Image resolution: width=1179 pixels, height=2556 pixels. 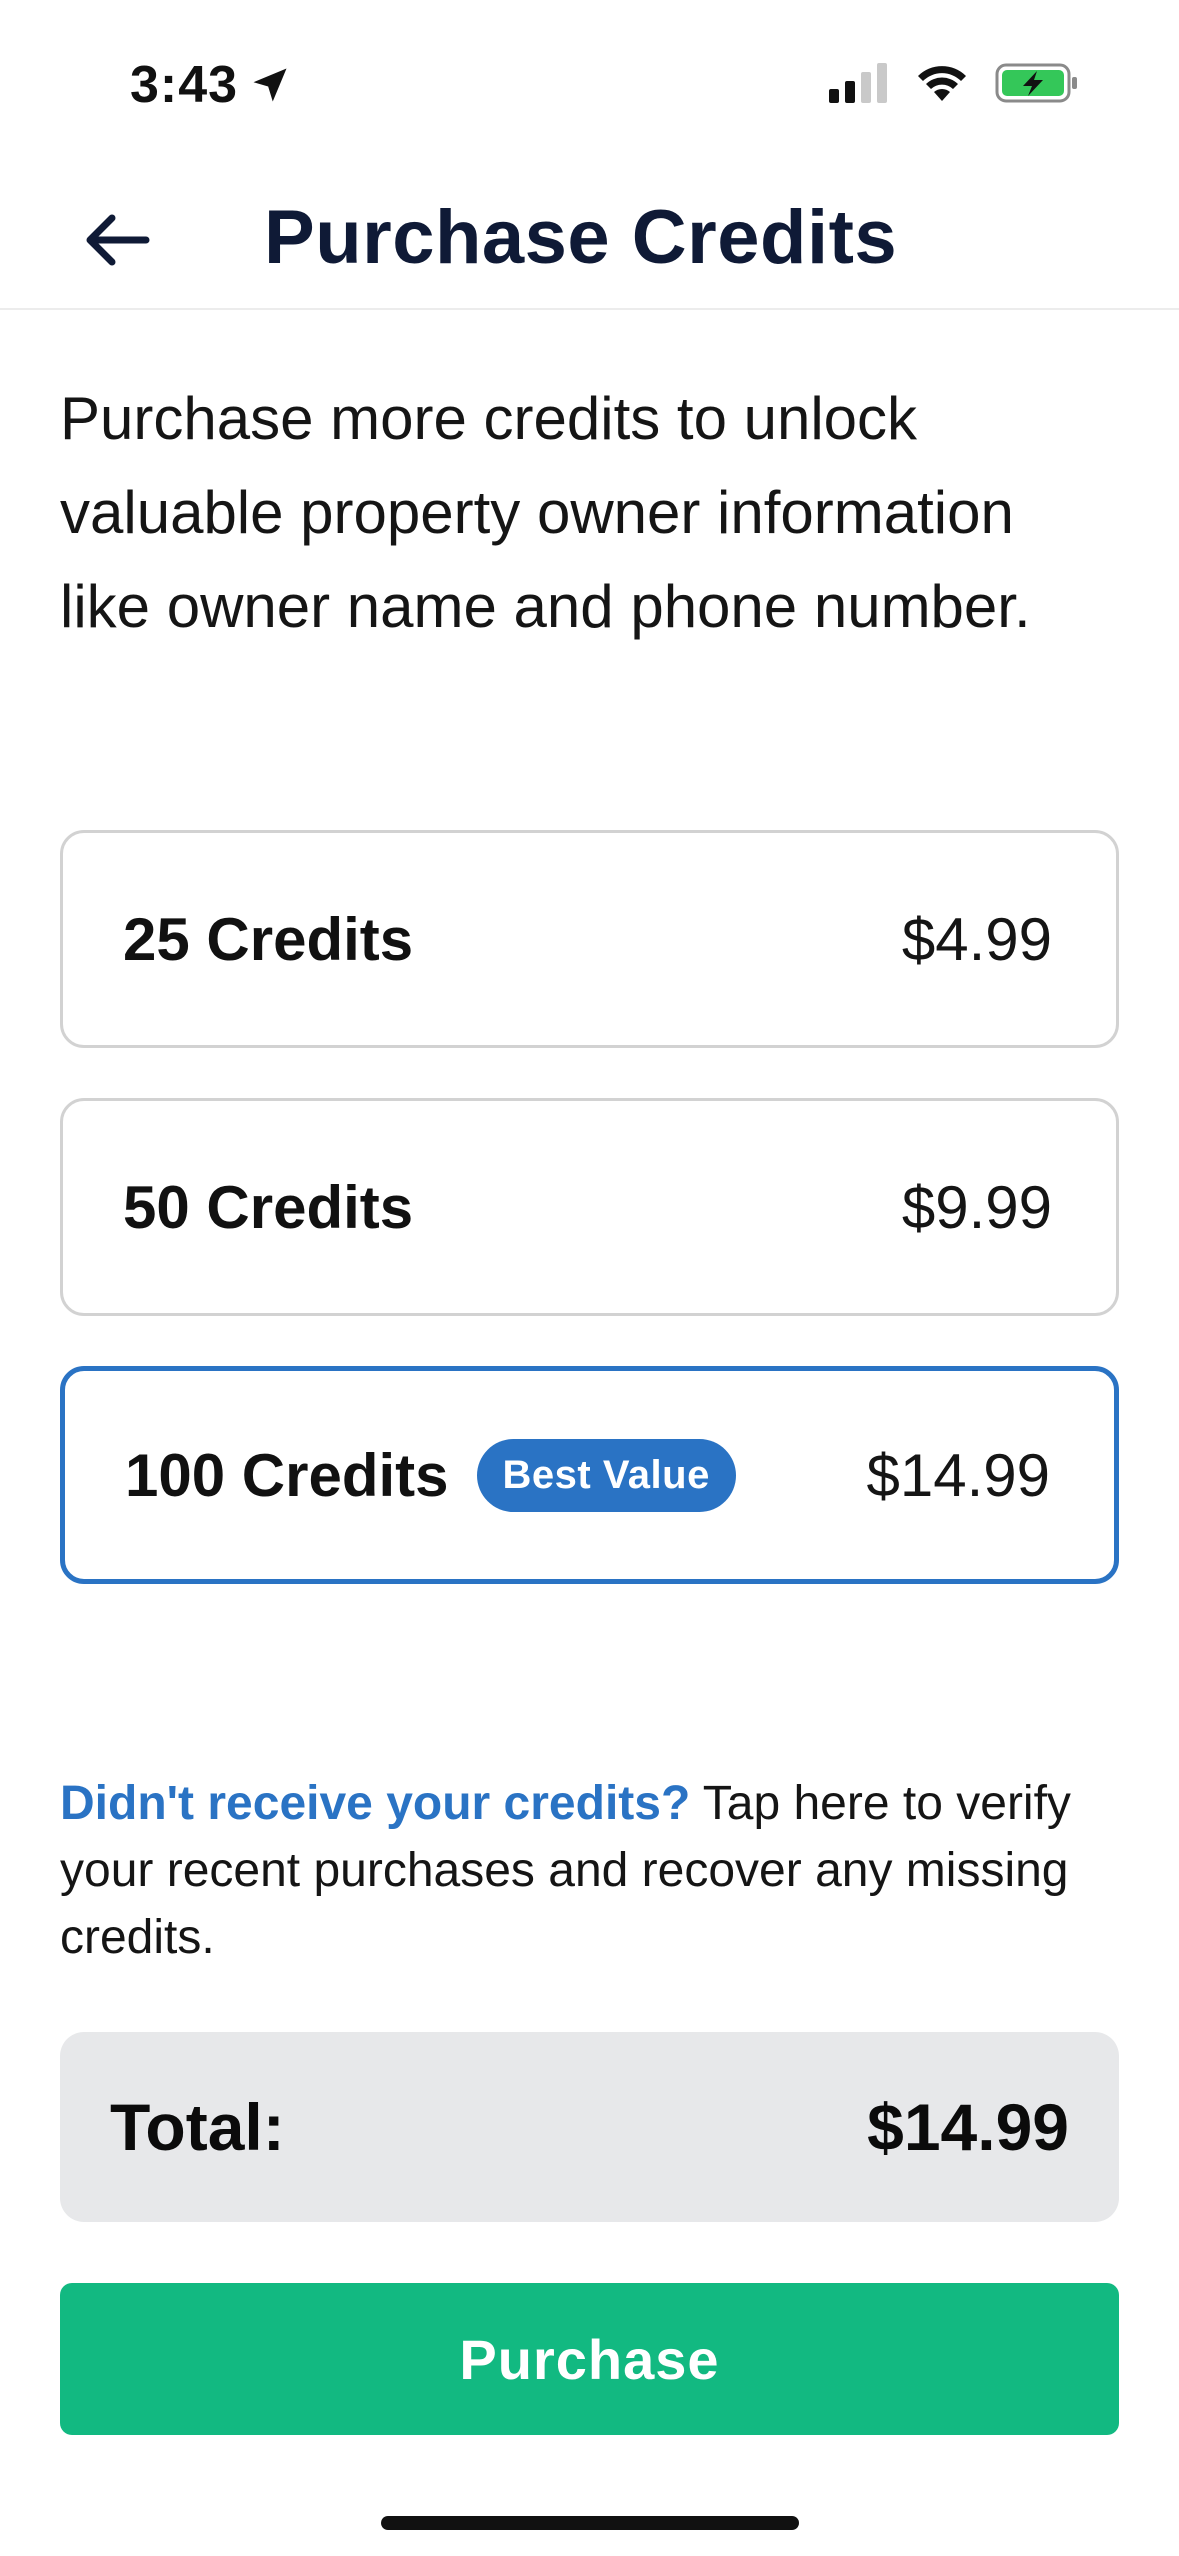 What do you see at coordinates (197, 2127) in the screenshot?
I see `total-label: Total:` at bounding box center [197, 2127].